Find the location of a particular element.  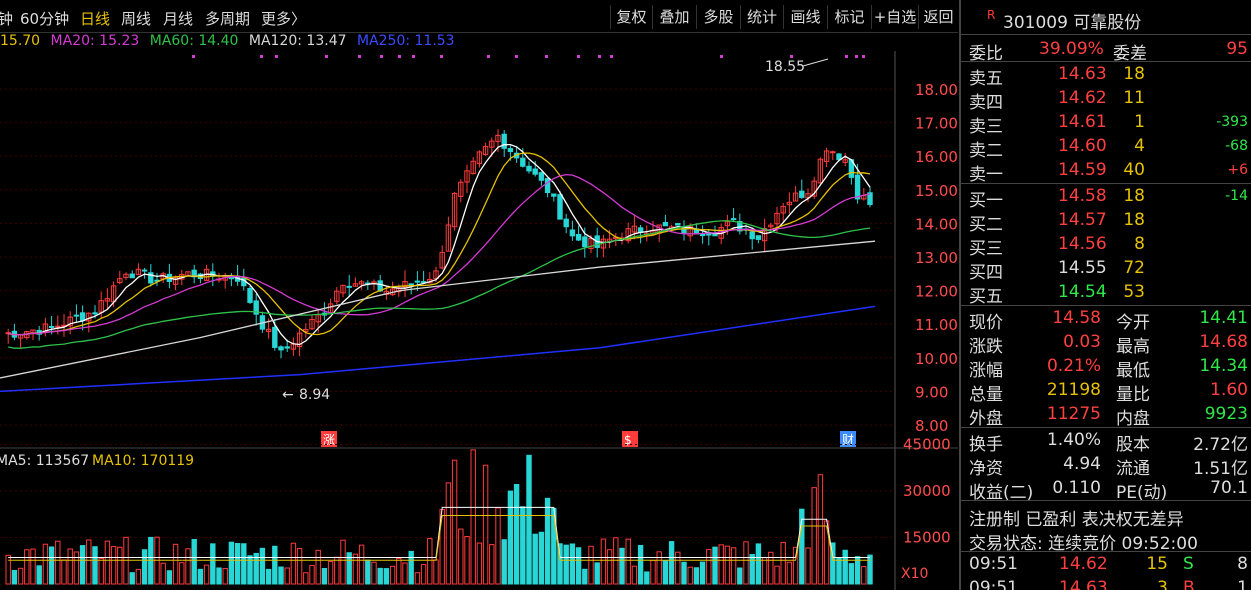

tick-count: 1 is located at coordinates (1242, 584).